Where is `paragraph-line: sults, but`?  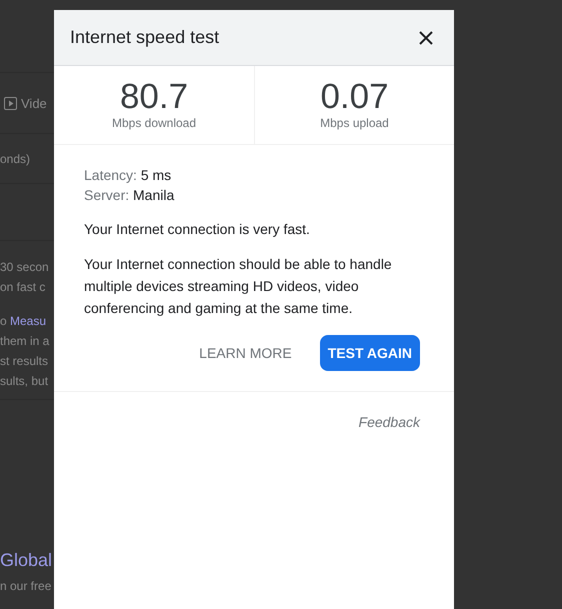
paragraph-line: sults, but is located at coordinates (25, 381).